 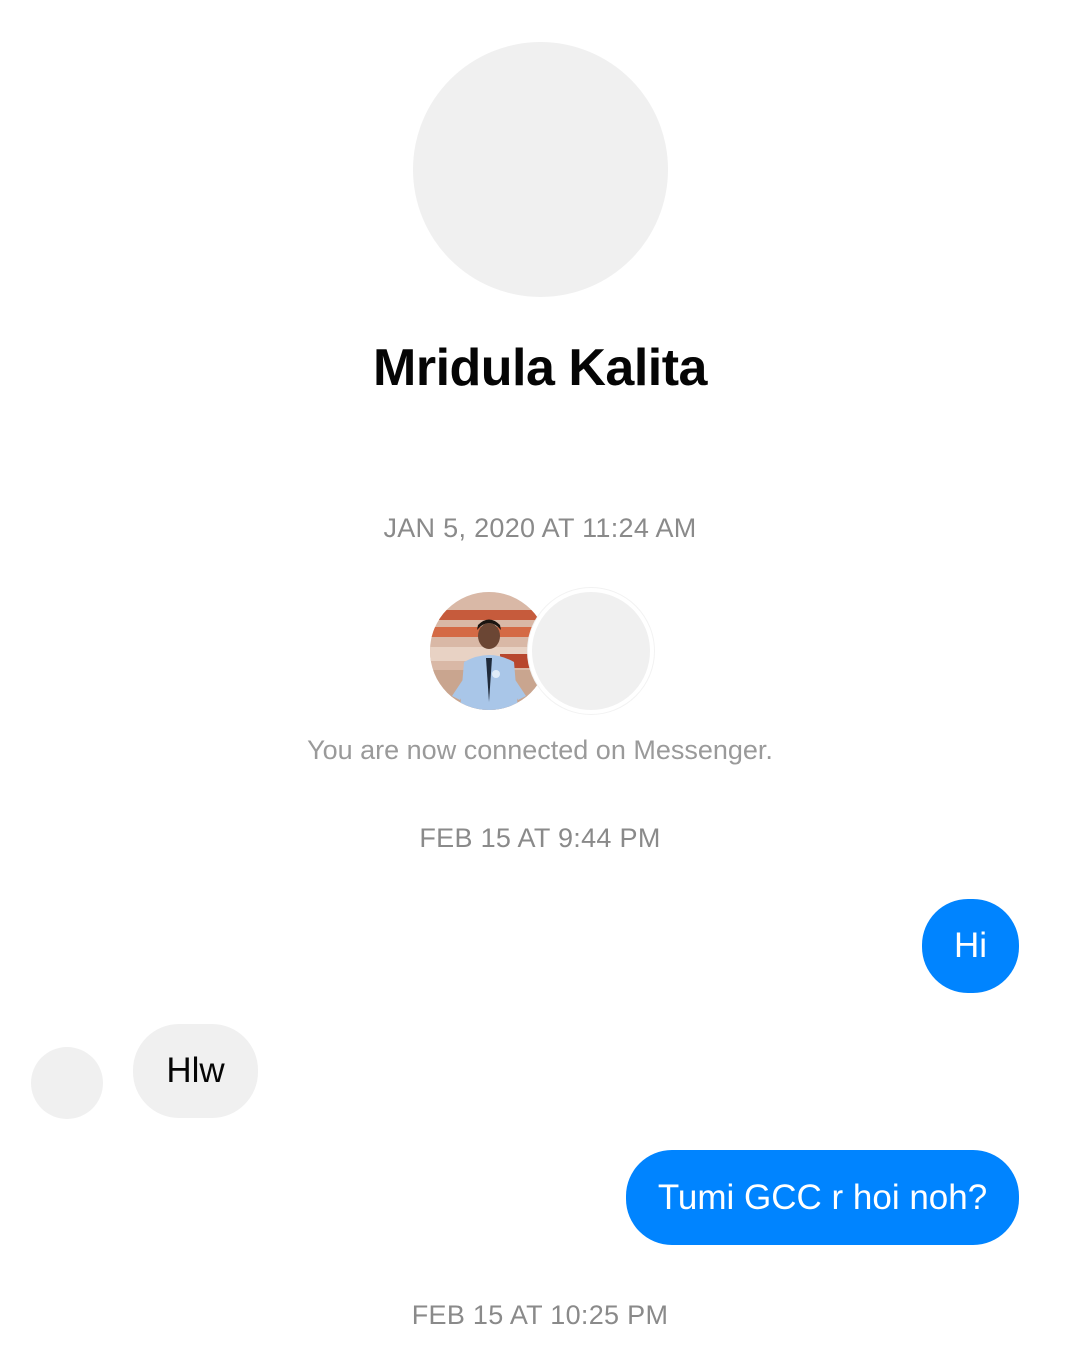 I want to click on timestamp-2: FEB 15 AT 9:44 PM, so click(x=540, y=838).